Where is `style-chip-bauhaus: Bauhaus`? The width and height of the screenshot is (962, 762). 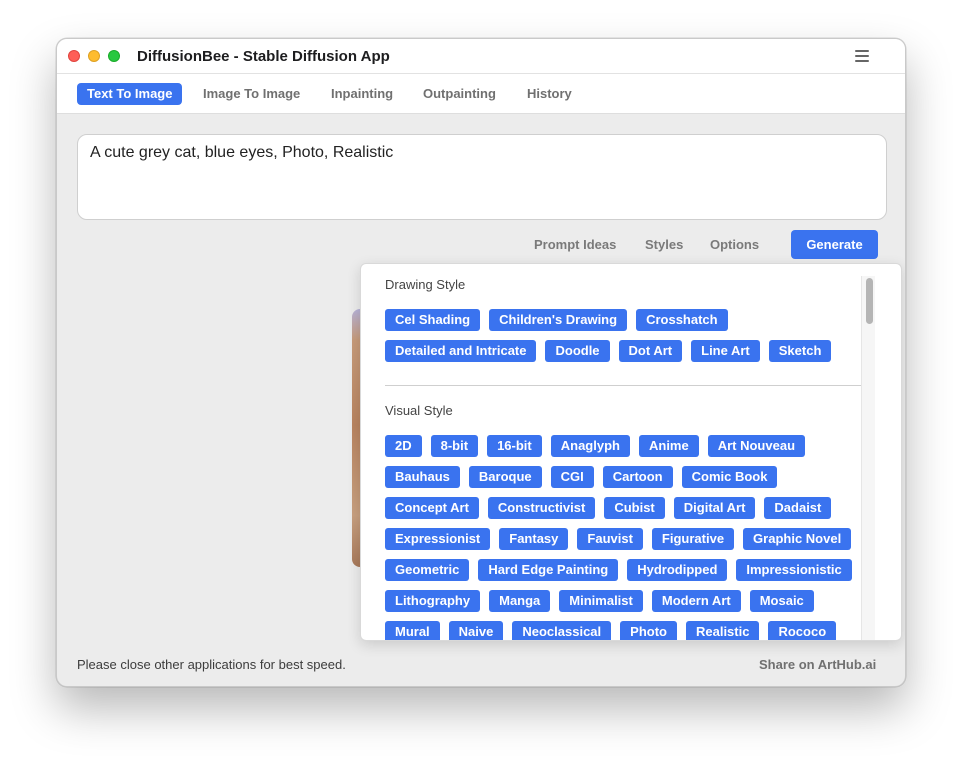
style-chip-bauhaus: Bauhaus is located at coordinates (422, 477).